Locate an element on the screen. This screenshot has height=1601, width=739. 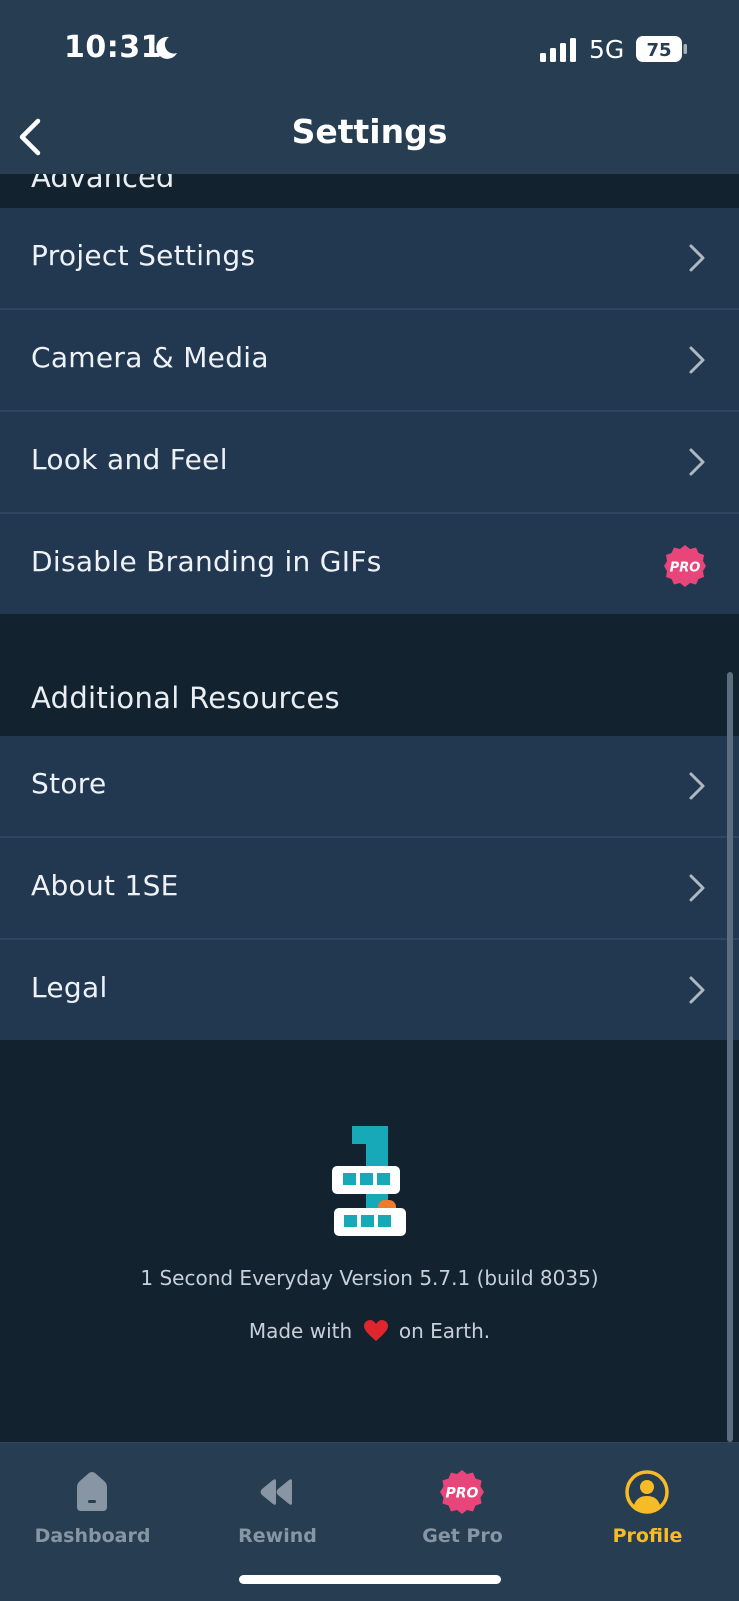
nav-bar: Settings is located at coordinates (369, 137).